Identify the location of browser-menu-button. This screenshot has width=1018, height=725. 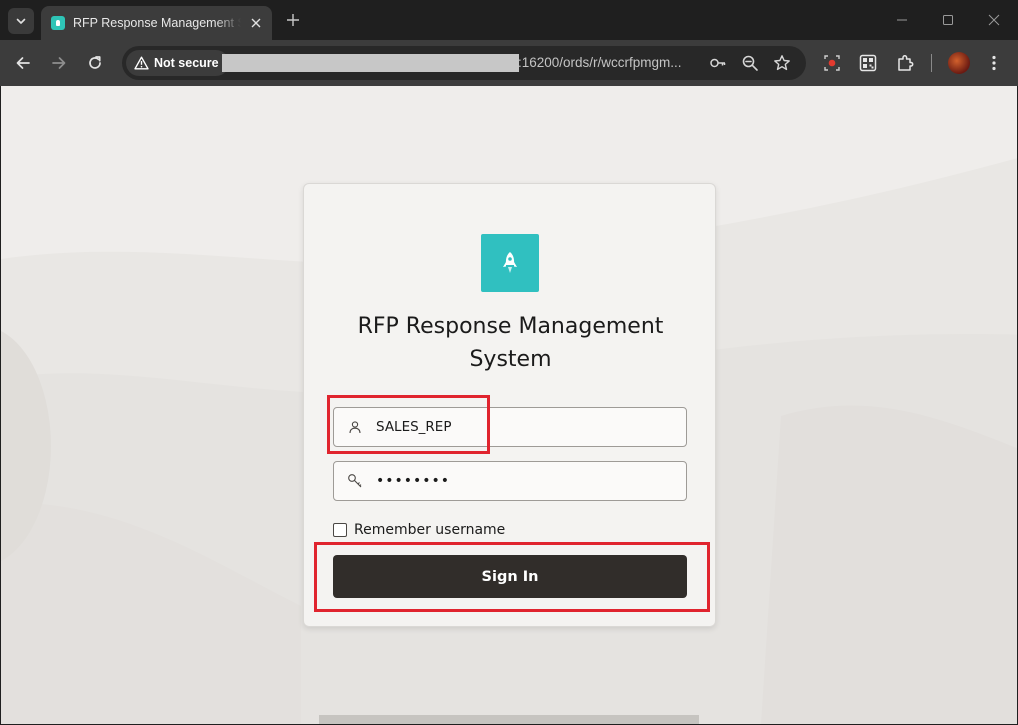
(994, 63).